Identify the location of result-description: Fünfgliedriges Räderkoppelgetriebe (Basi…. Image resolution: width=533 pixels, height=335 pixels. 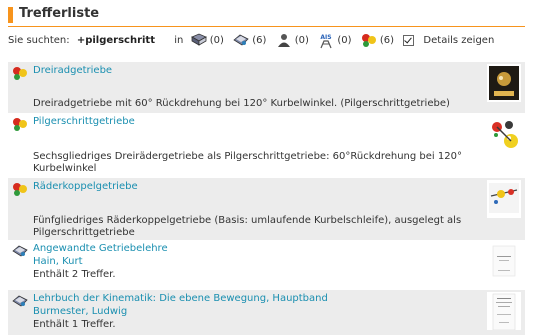
(247, 226).